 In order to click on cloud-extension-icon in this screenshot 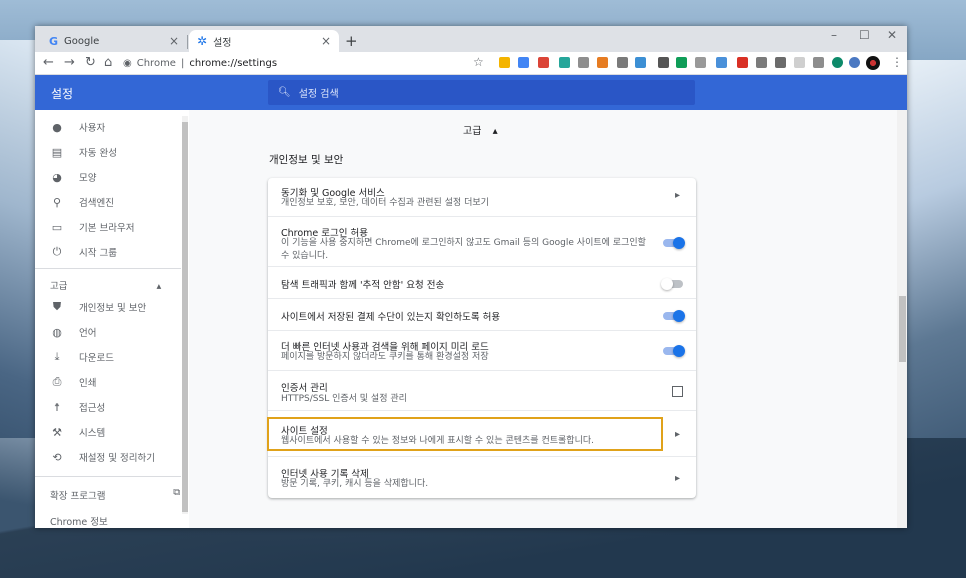, I will do `click(640, 62)`.